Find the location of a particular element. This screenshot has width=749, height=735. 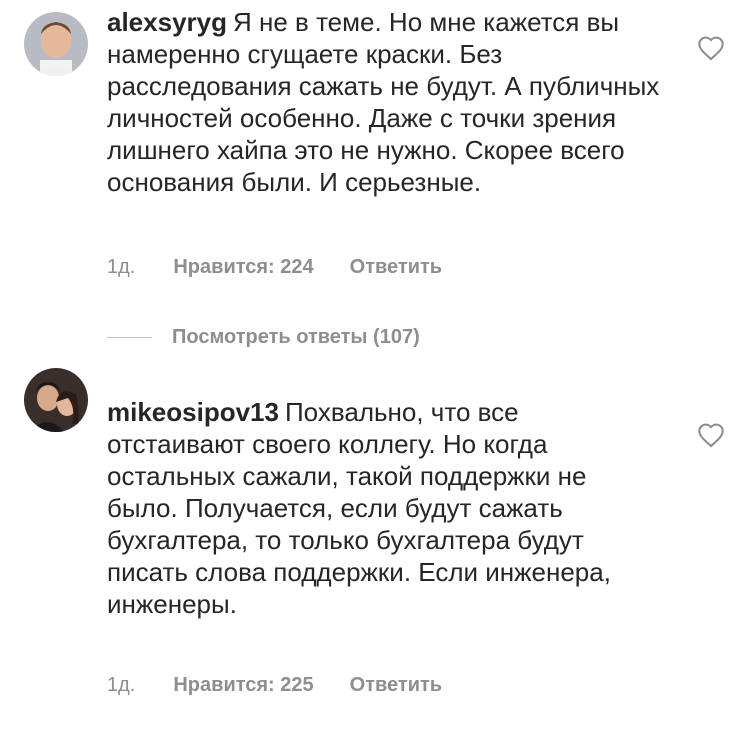

comment-meta: 1д. Нравится: 224 Ответить is located at coordinates (274, 267).